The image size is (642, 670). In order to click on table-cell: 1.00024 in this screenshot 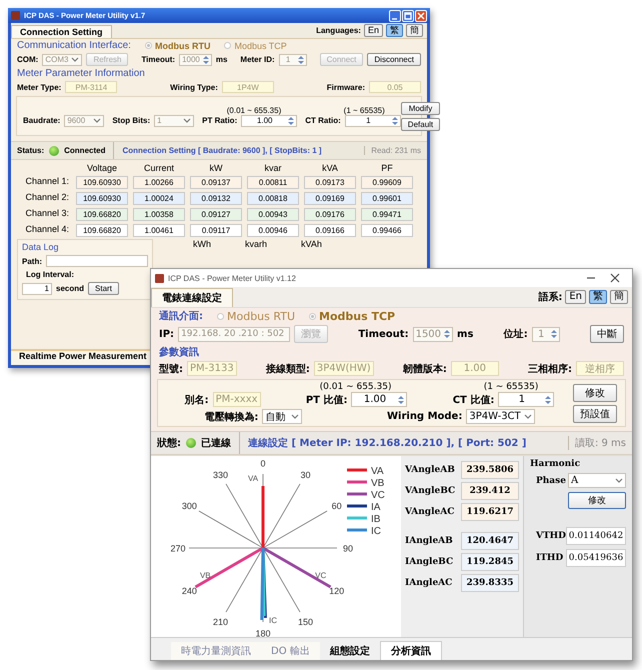, I will do `click(159, 198)`.